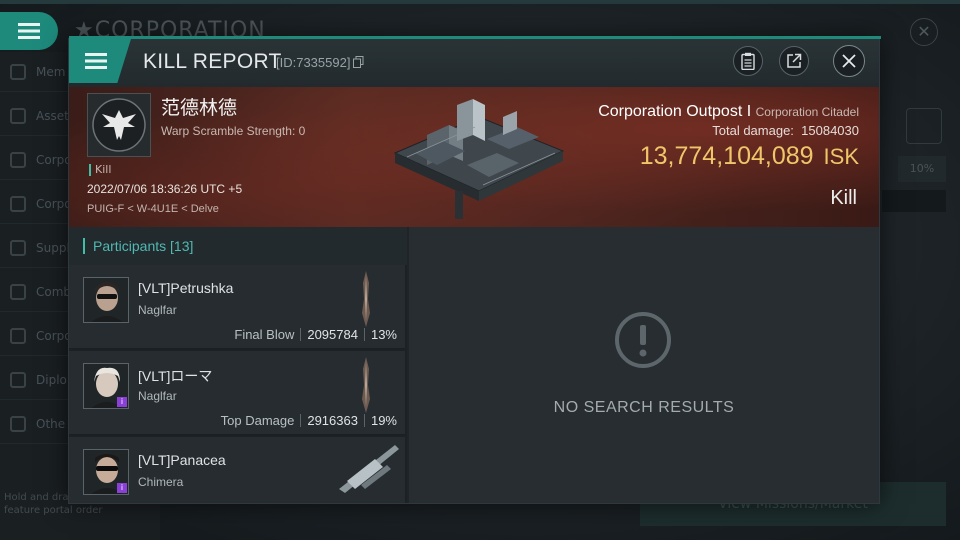 The width and height of the screenshot is (960, 540). What do you see at coordinates (674, 111) in the screenshot?
I see `target-name: Corporation Outpost I` at bounding box center [674, 111].